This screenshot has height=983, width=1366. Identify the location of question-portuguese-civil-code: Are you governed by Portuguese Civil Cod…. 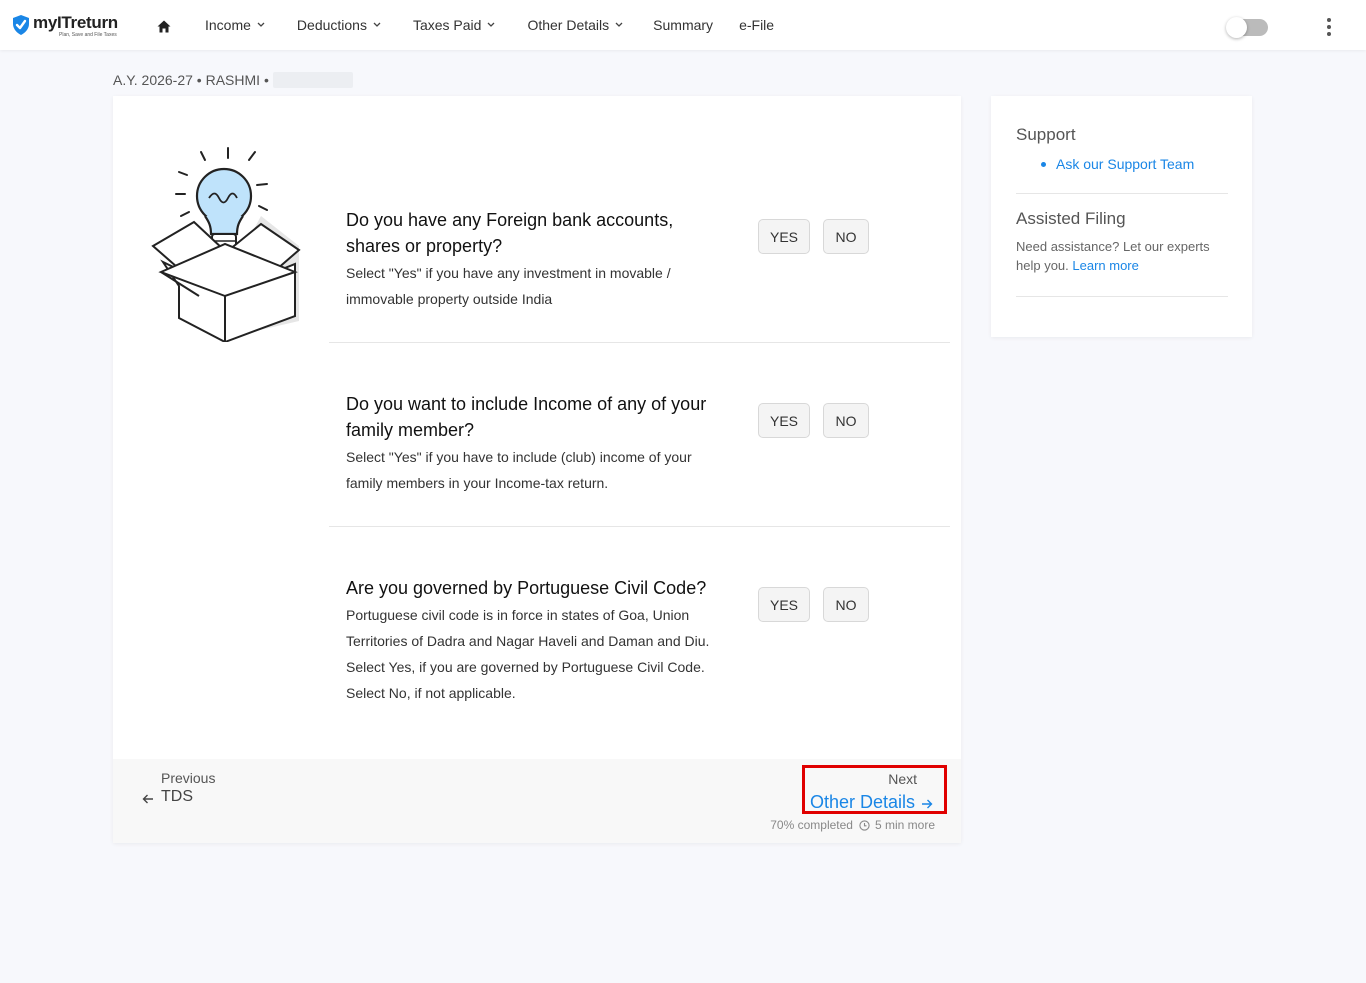
(639, 650).